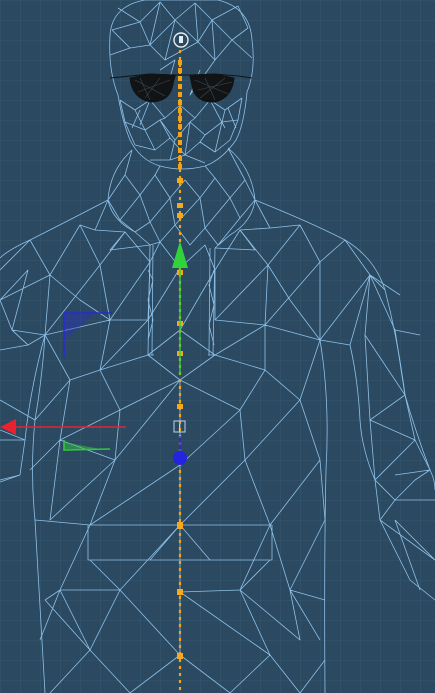  I want to click on root-center-icon, so click(181, 39).